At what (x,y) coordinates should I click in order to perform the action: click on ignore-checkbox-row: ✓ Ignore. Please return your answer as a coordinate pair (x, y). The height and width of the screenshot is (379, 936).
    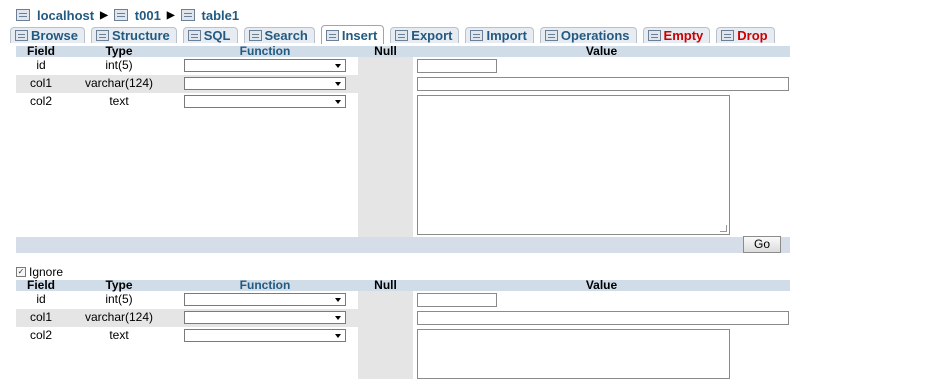
    Looking at the image, I should click on (39, 272).